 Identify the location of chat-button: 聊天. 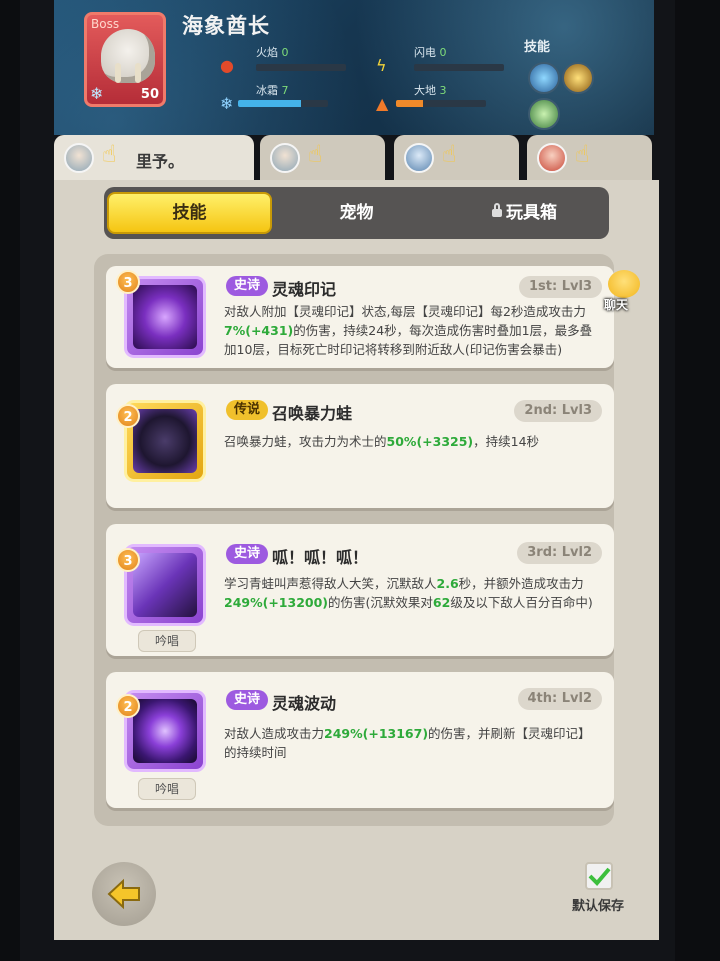
(621, 292).